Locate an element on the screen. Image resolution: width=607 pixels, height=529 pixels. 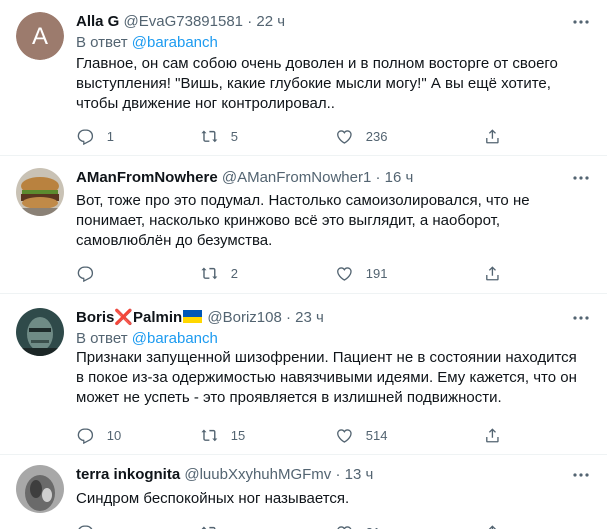
tweet-actions: 1 5 236 is located at coordinates (288, 136).